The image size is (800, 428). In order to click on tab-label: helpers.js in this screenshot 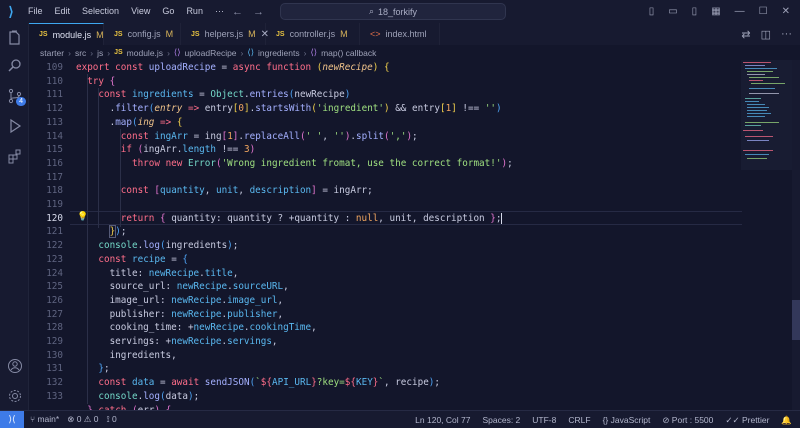, I will do `click(224, 34)`.